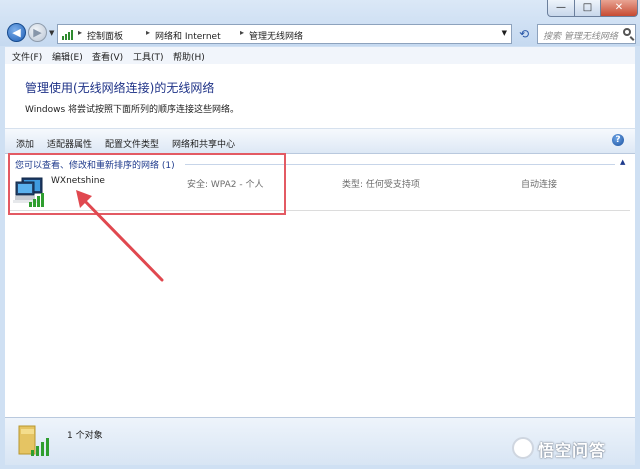 This screenshot has width=640, height=469. What do you see at coordinates (120, 236) in the screenshot?
I see `annotation-arrow-icon` at bounding box center [120, 236].